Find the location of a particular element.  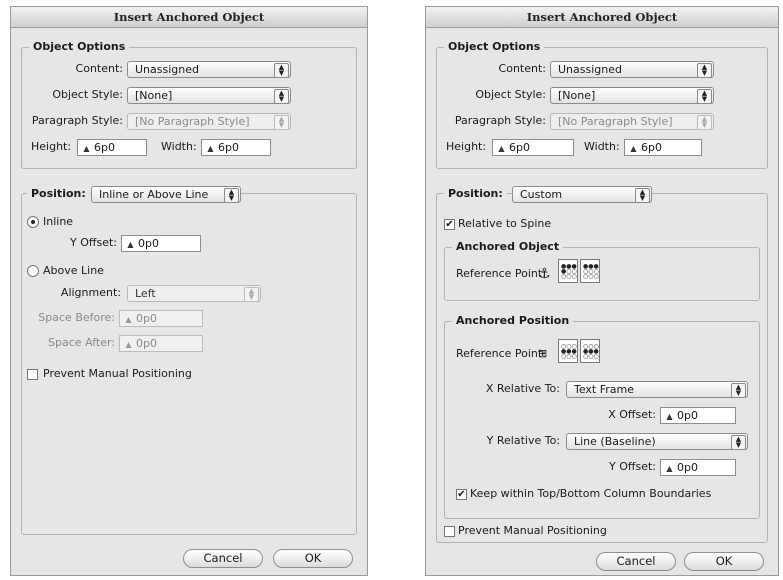

x-offset-value: 0p0 is located at coordinates (687, 415).